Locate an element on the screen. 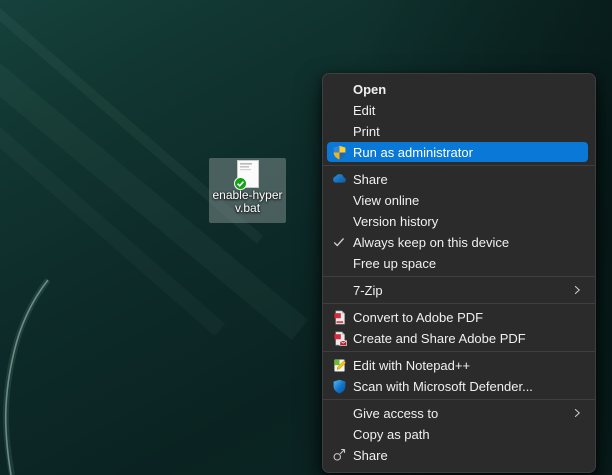 This screenshot has height=475, width=612. notepadpp-icon is located at coordinates (339, 365).